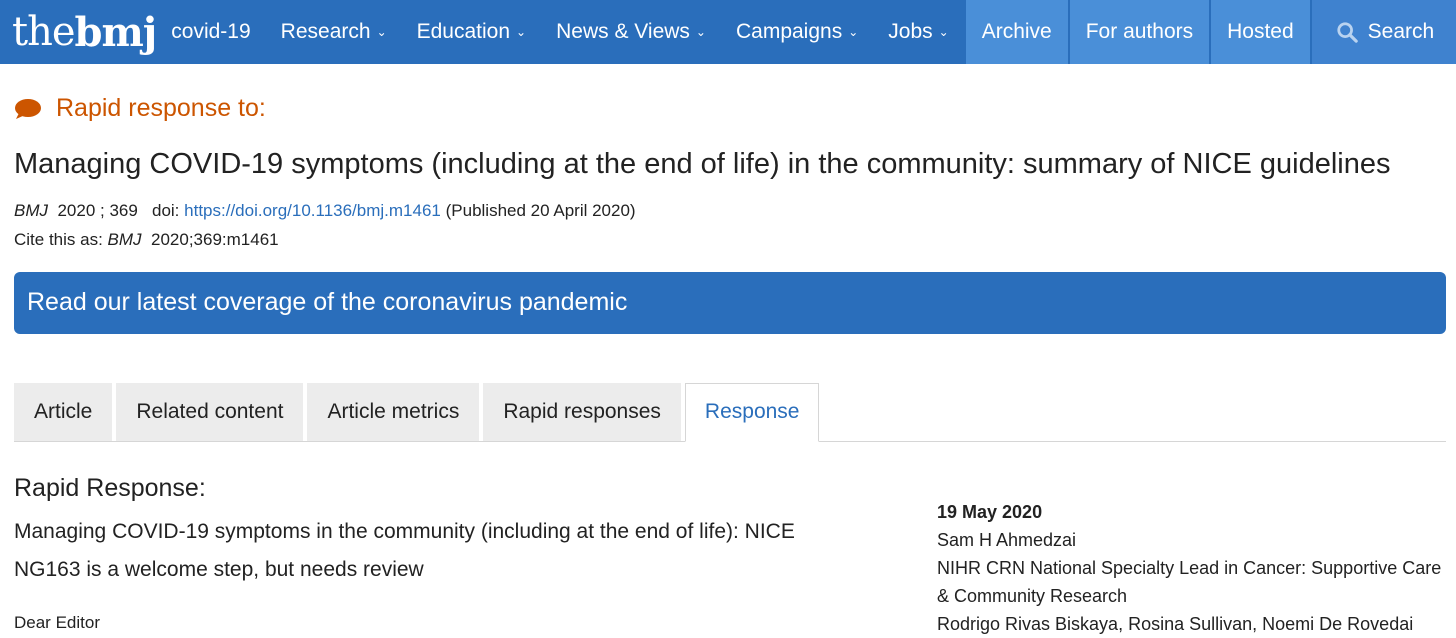  What do you see at coordinates (918, 32) in the screenshot?
I see `nav-item-jobs: Jobs ⌄` at bounding box center [918, 32].